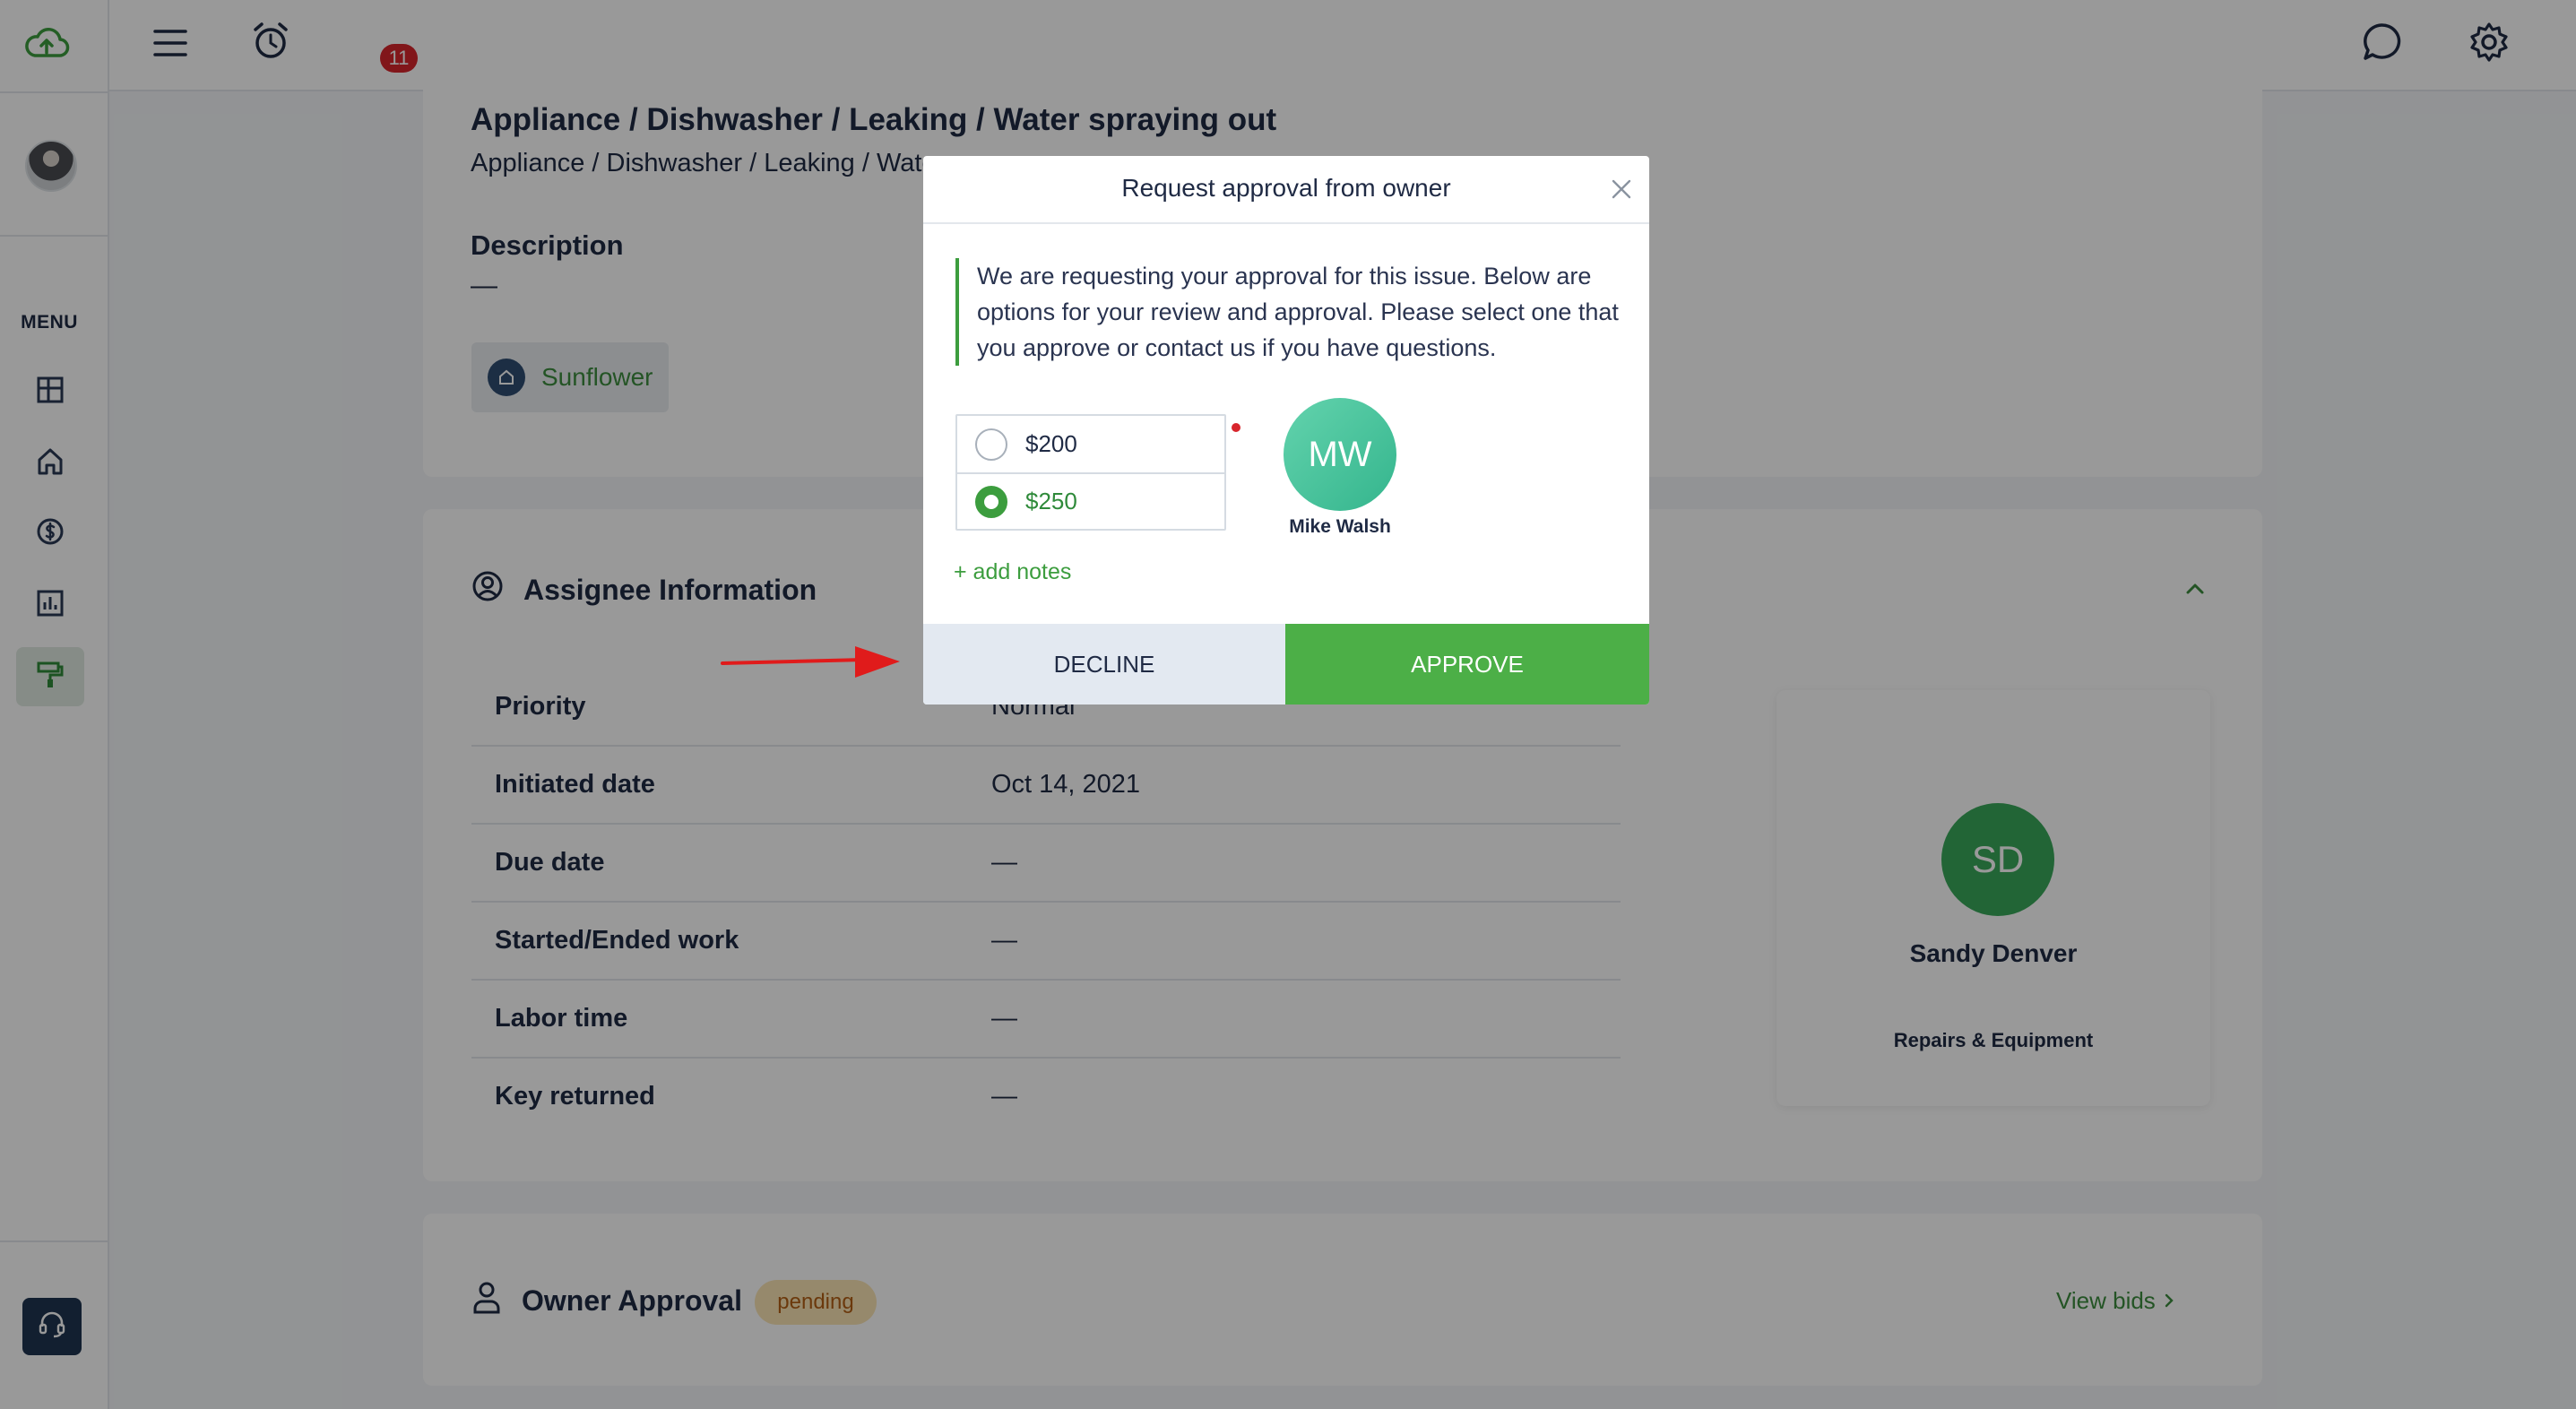 The image size is (2576, 1409). Describe the element at coordinates (991, 502) in the screenshot. I see `radio-button-selected` at that location.